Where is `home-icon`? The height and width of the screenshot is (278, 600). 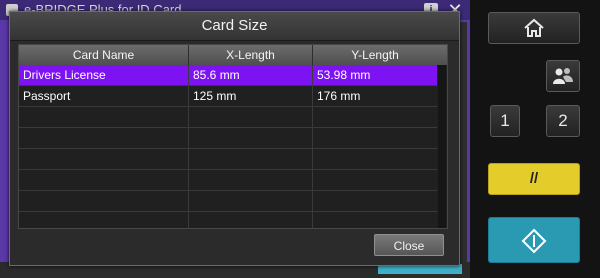
home-icon is located at coordinates (534, 28).